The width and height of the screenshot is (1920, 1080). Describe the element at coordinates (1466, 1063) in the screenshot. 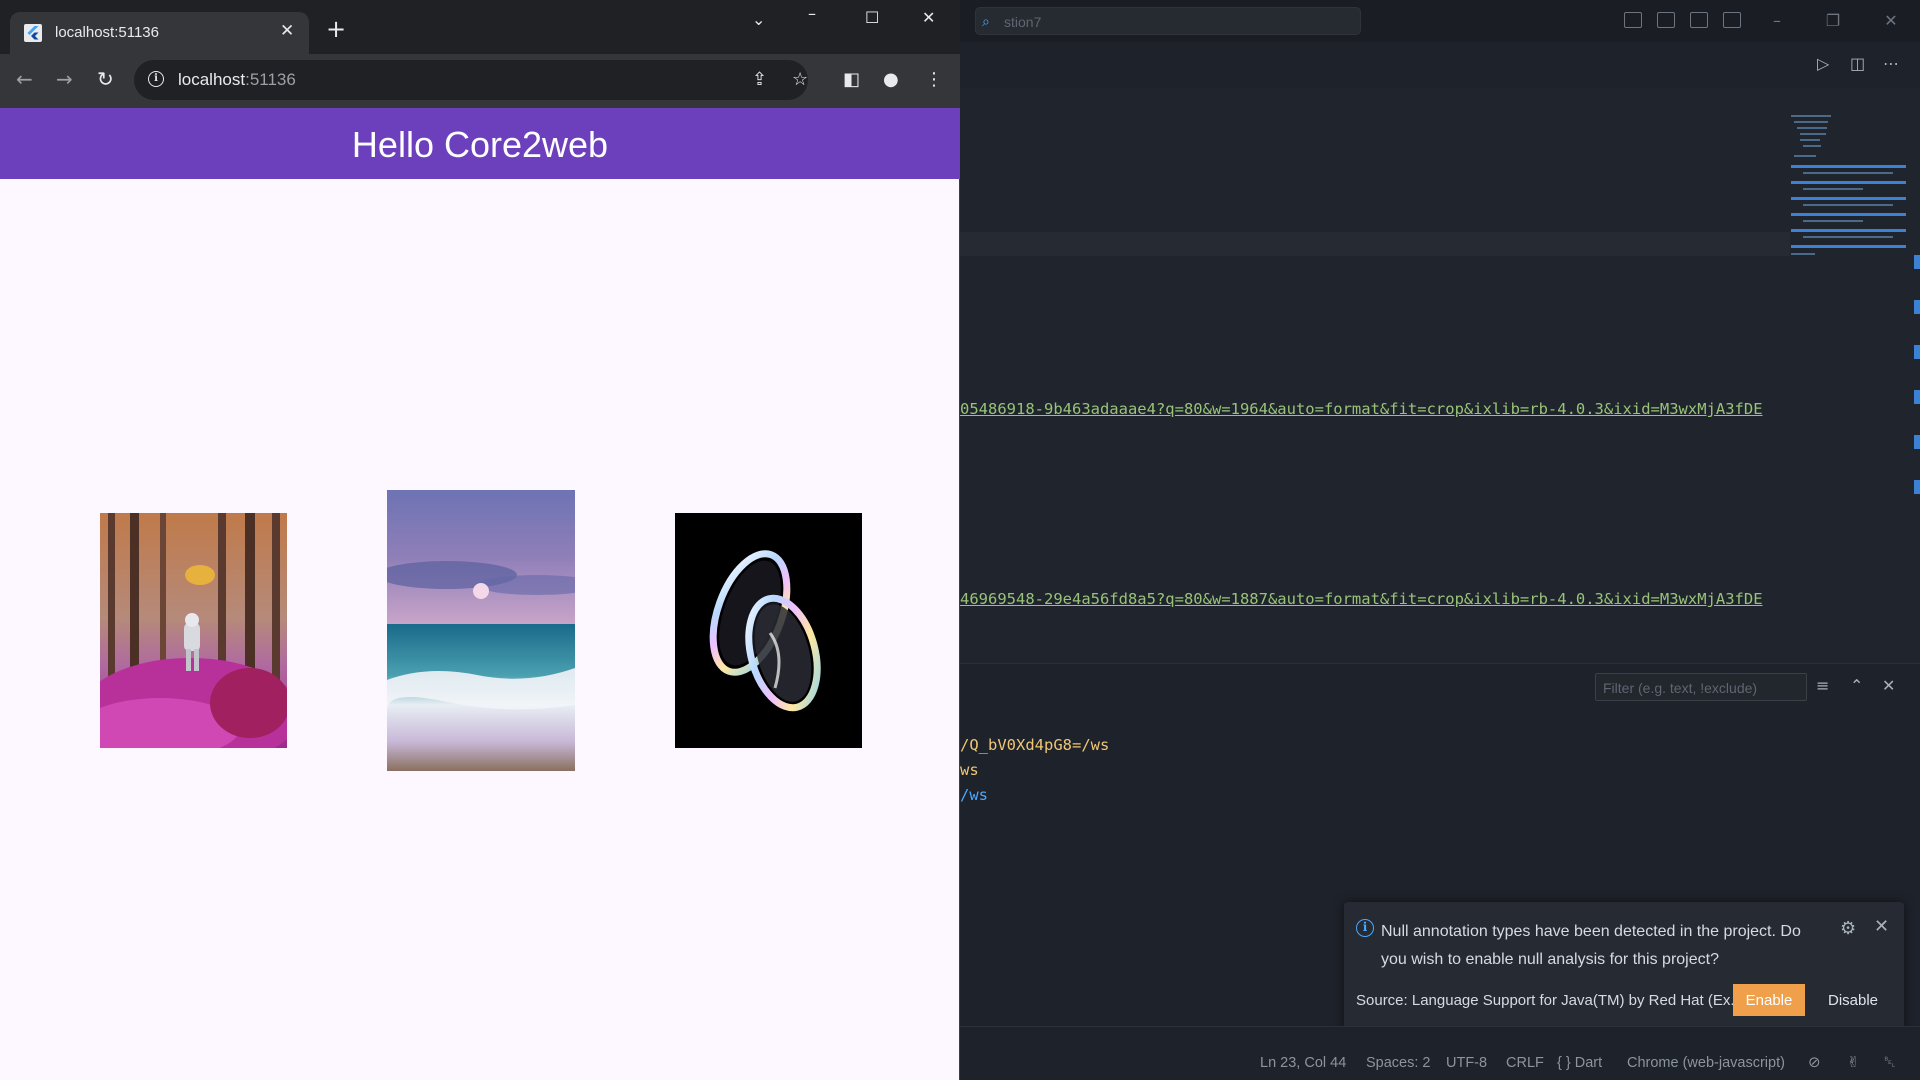

I see `status-encoding: UTF-8` at that location.